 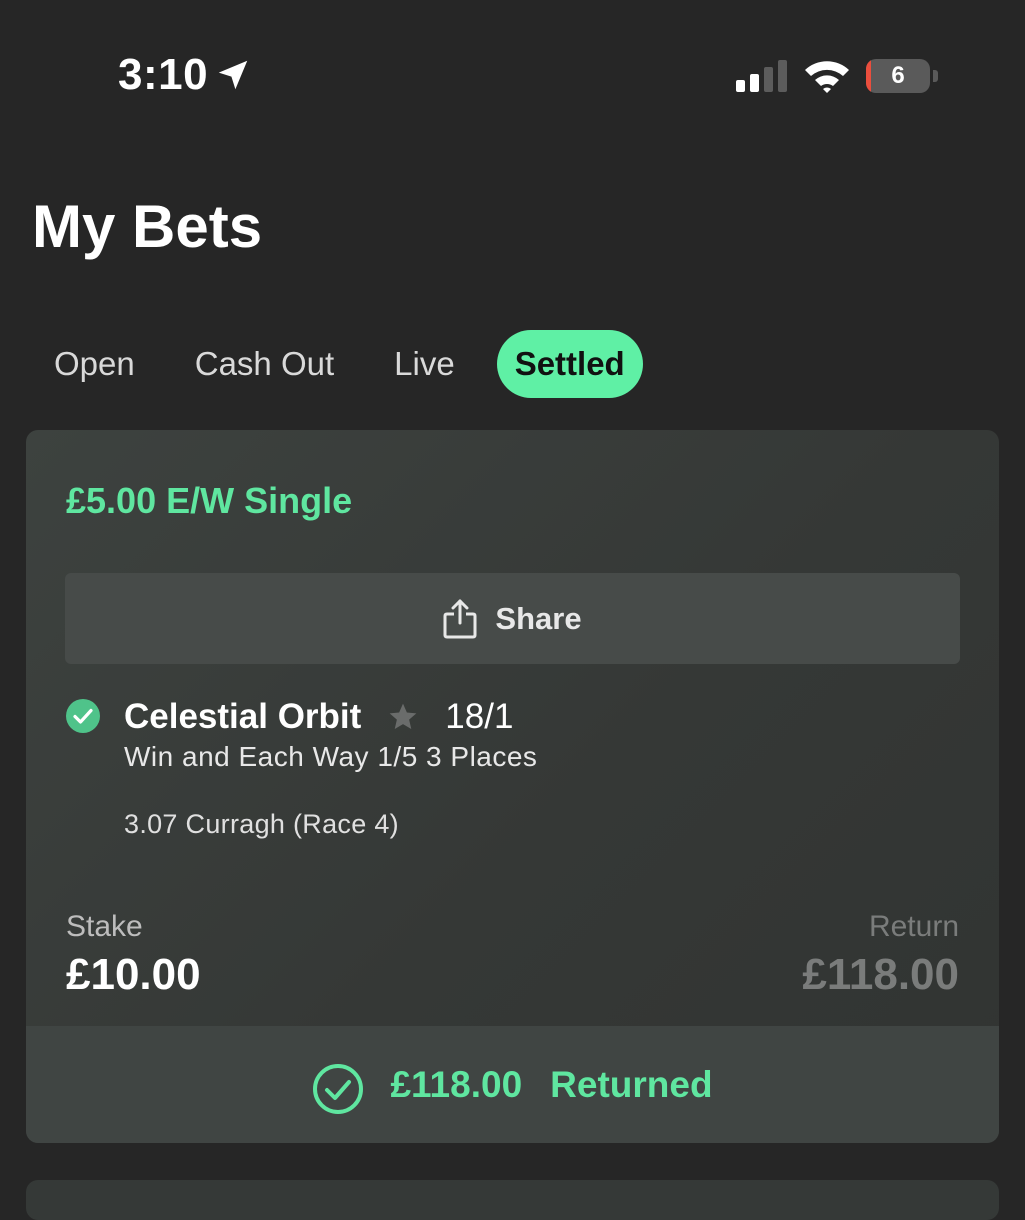 I want to click on star-icon, so click(x=403, y=717).